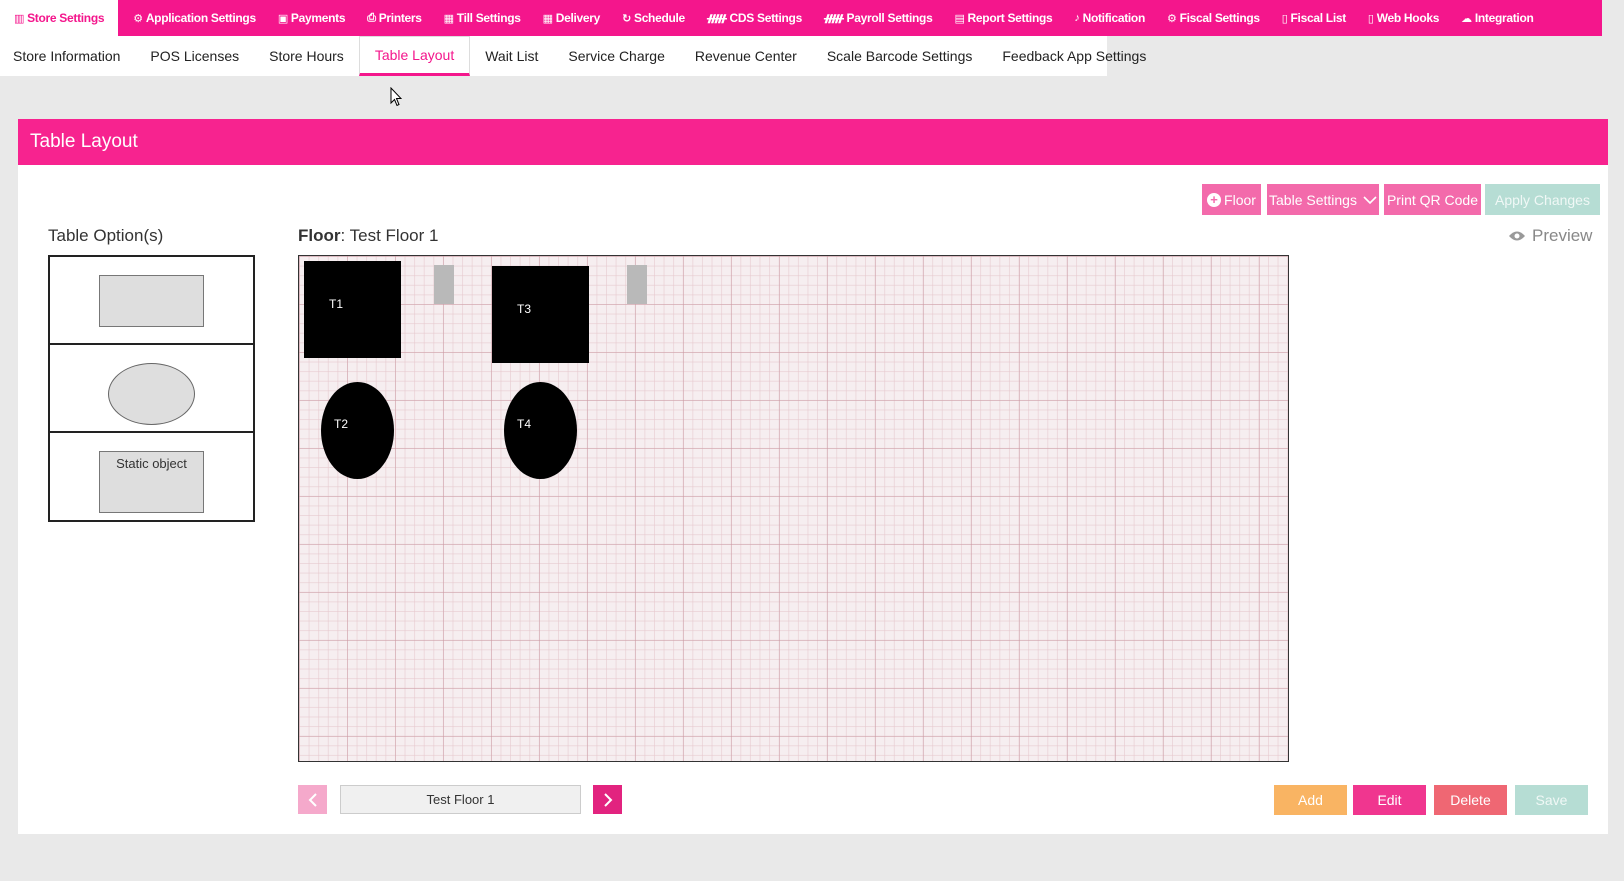  Describe the element at coordinates (1517, 236) in the screenshot. I see `eye-icon` at that location.